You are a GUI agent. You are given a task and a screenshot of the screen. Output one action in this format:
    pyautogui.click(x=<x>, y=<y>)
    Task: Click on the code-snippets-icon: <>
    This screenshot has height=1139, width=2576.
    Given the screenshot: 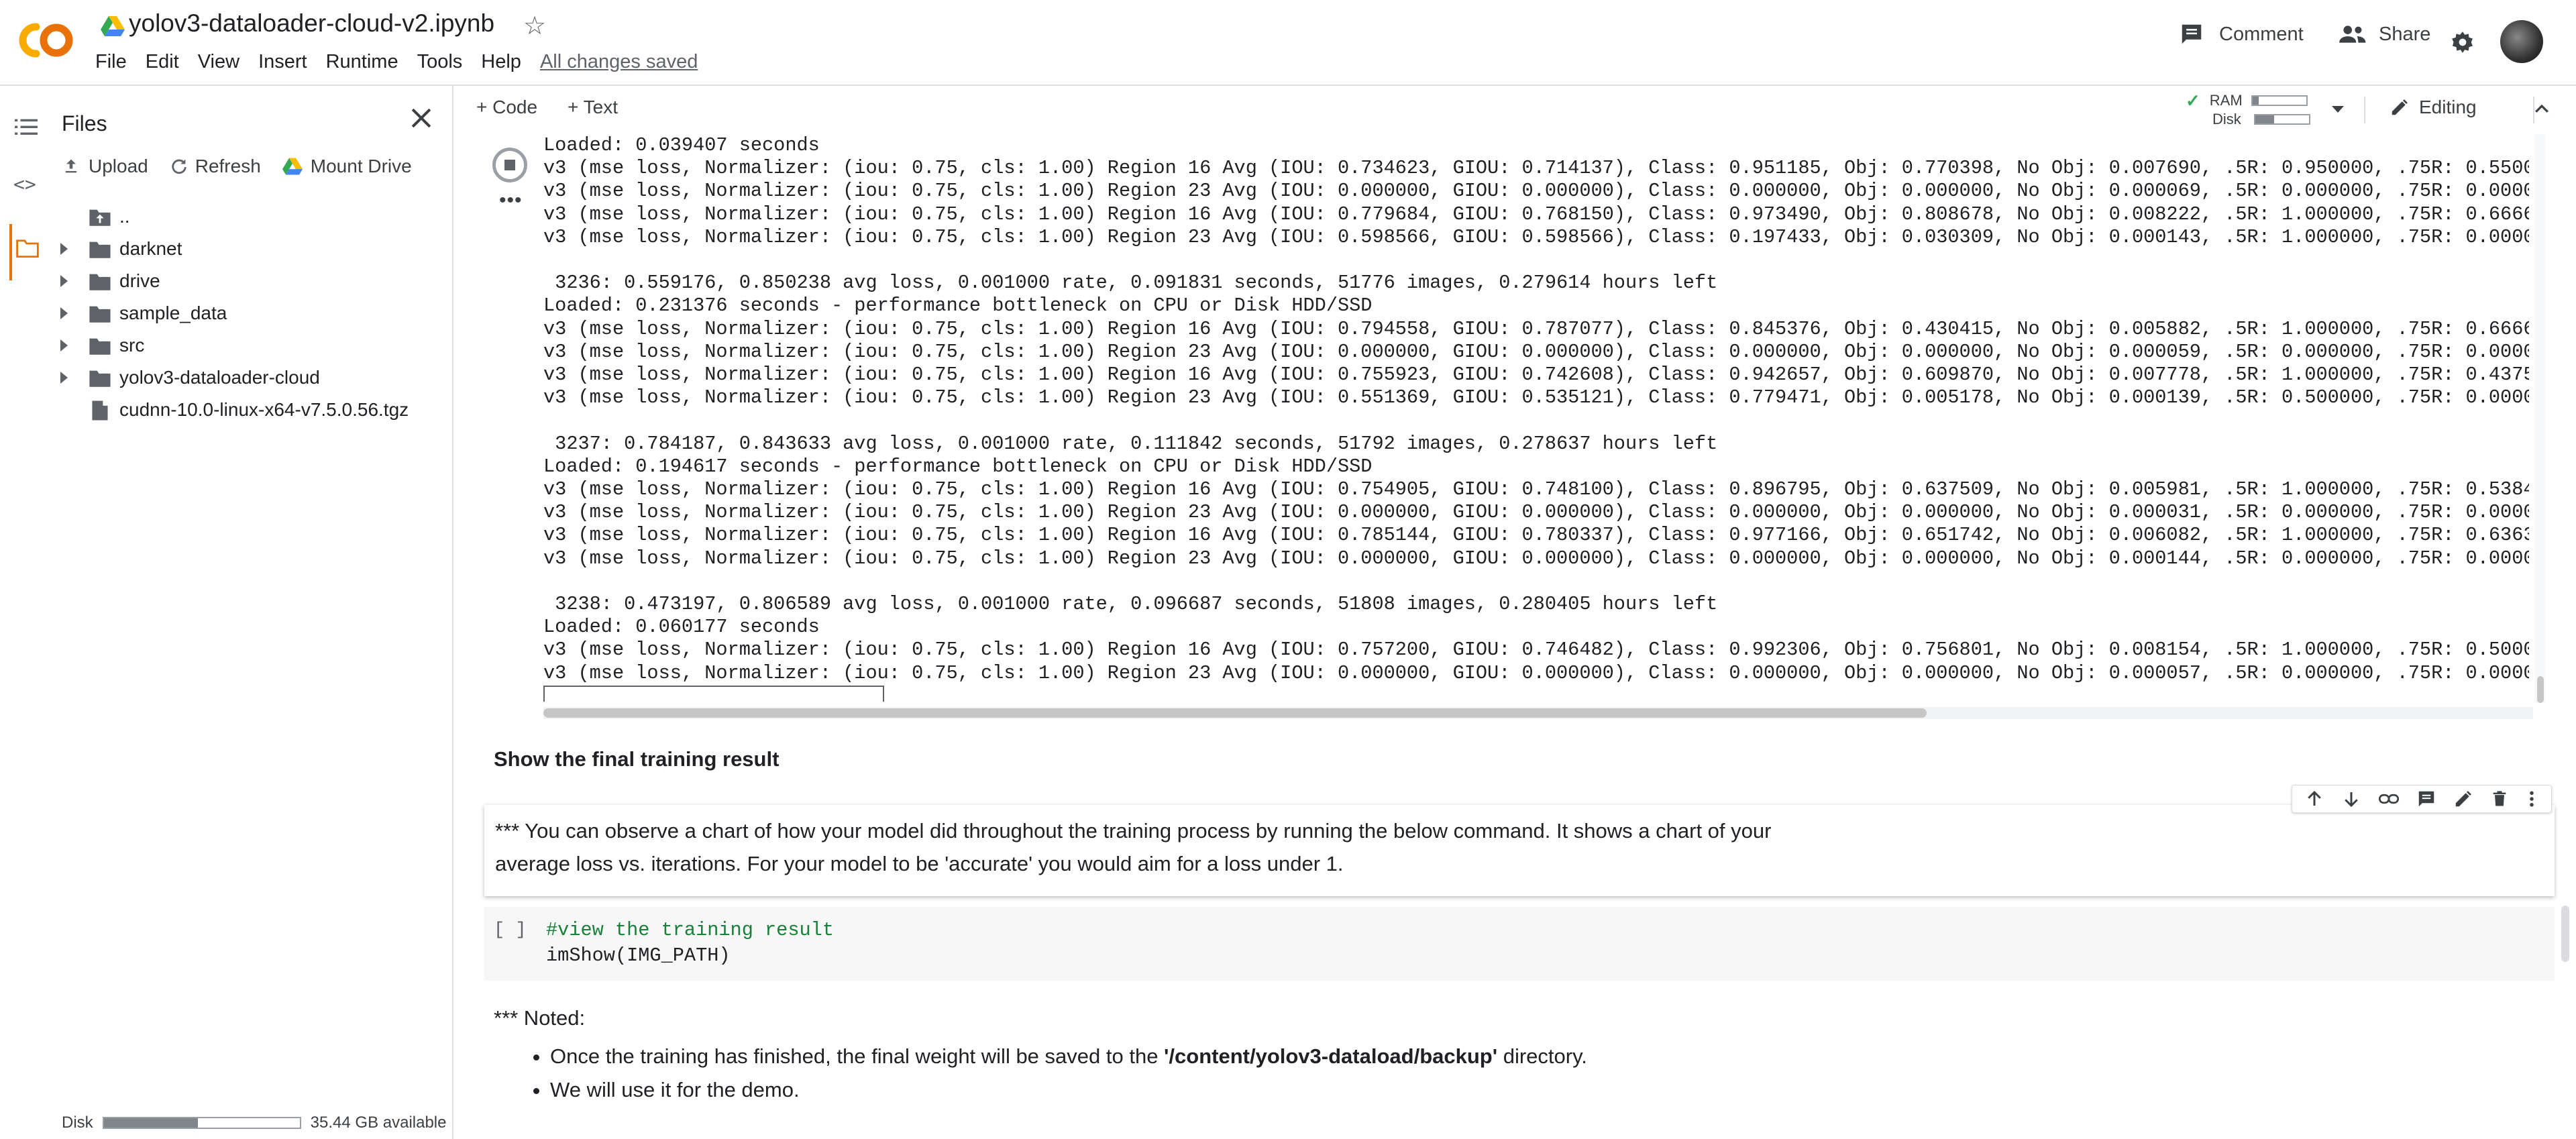 What is the action you would take?
    pyautogui.click(x=24, y=184)
    